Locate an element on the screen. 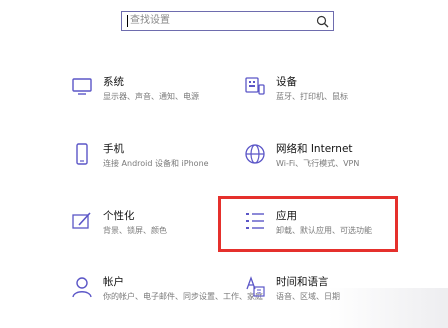 Image resolution: width=448 pixels, height=328 pixels. settings-tile-devices: 设备 蓝牙、打印机、鼠标 is located at coordinates (339, 93).